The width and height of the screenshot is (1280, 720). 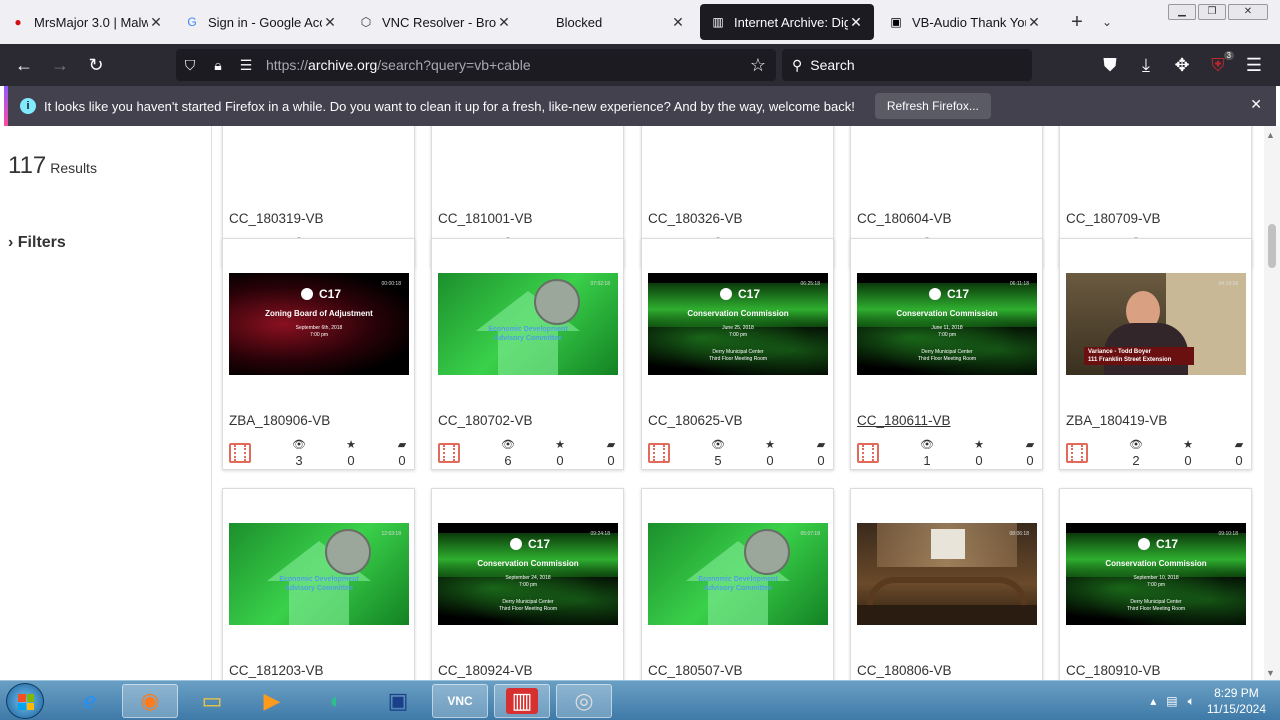 What do you see at coordinates (965, 22) in the screenshot?
I see `tab-6: ▣ VB-Audio Thank You P✕` at bounding box center [965, 22].